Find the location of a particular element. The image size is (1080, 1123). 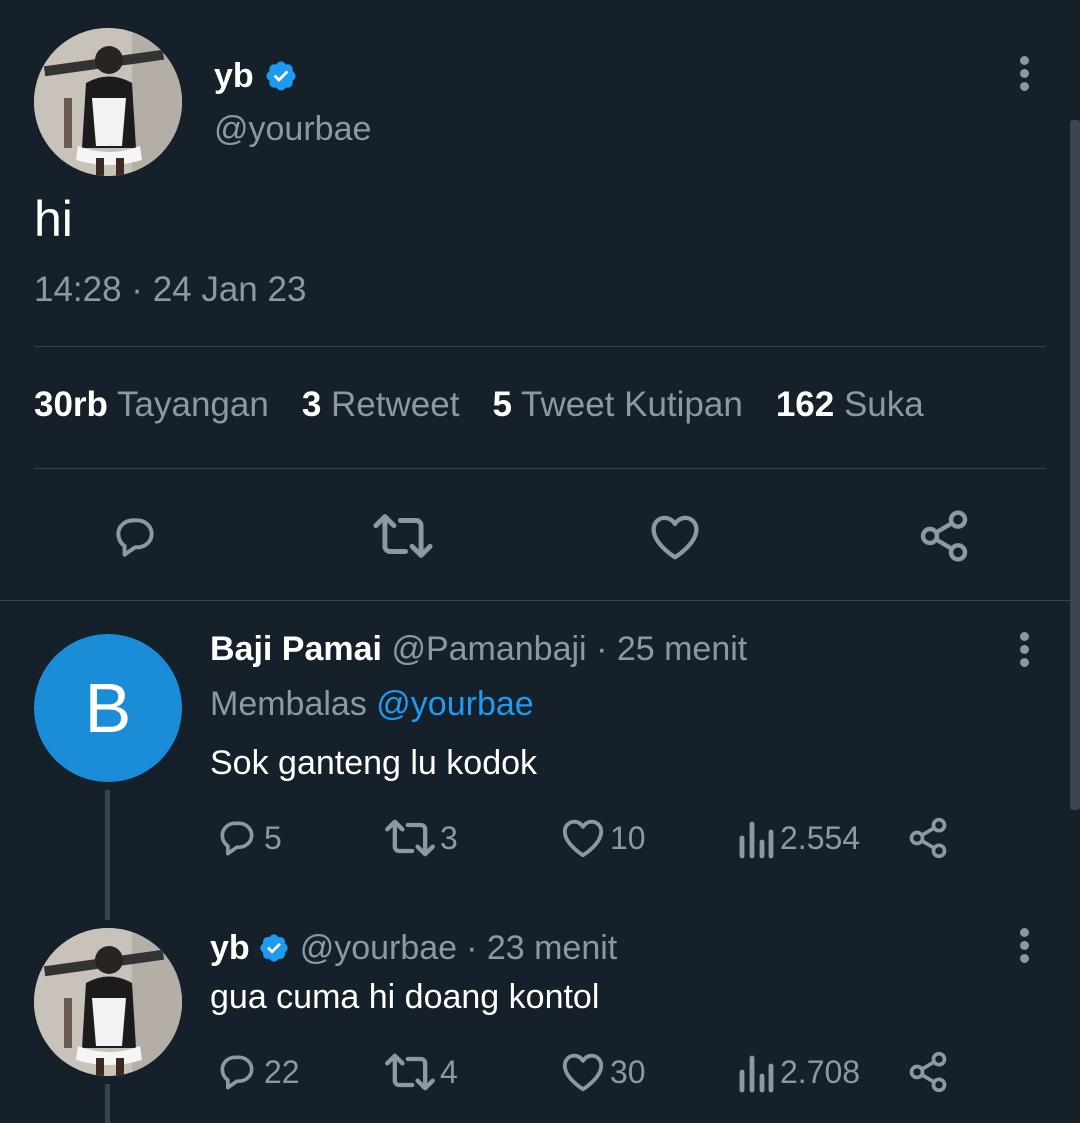

reply-header: yb @yourbae · 23 menit is located at coordinates (413, 948).